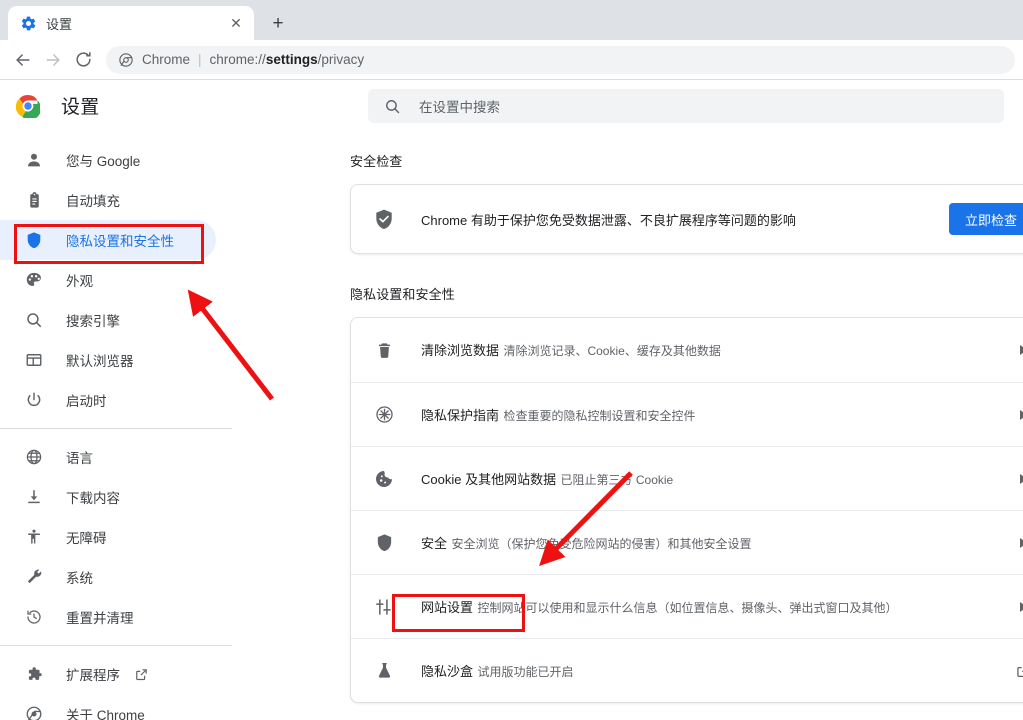  Describe the element at coordinates (34, 617) in the screenshot. I see `history-restore-icon` at that location.